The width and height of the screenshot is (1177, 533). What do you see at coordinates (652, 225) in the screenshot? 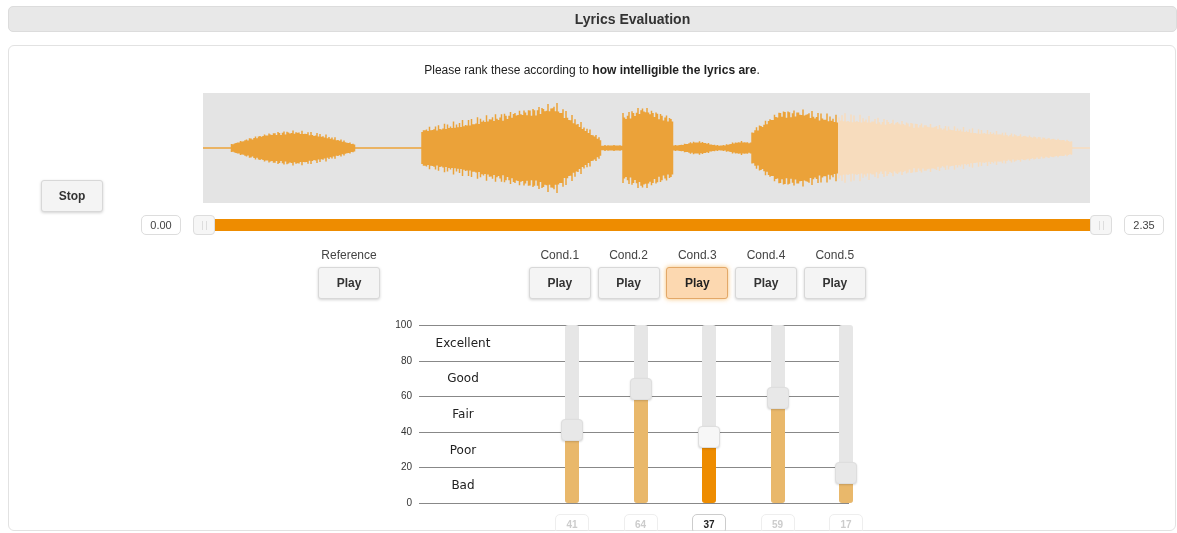
I see `loop-range-slider` at bounding box center [652, 225].